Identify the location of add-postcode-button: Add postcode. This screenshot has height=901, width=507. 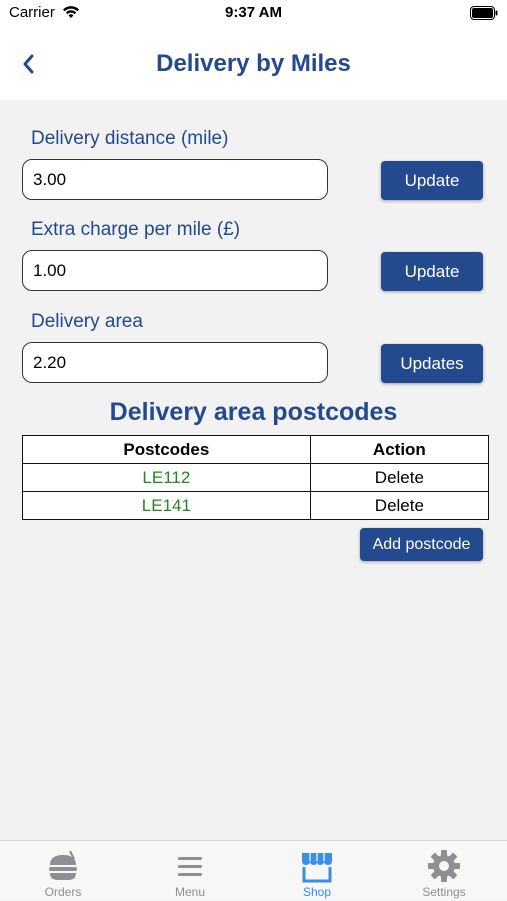
(421, 544).